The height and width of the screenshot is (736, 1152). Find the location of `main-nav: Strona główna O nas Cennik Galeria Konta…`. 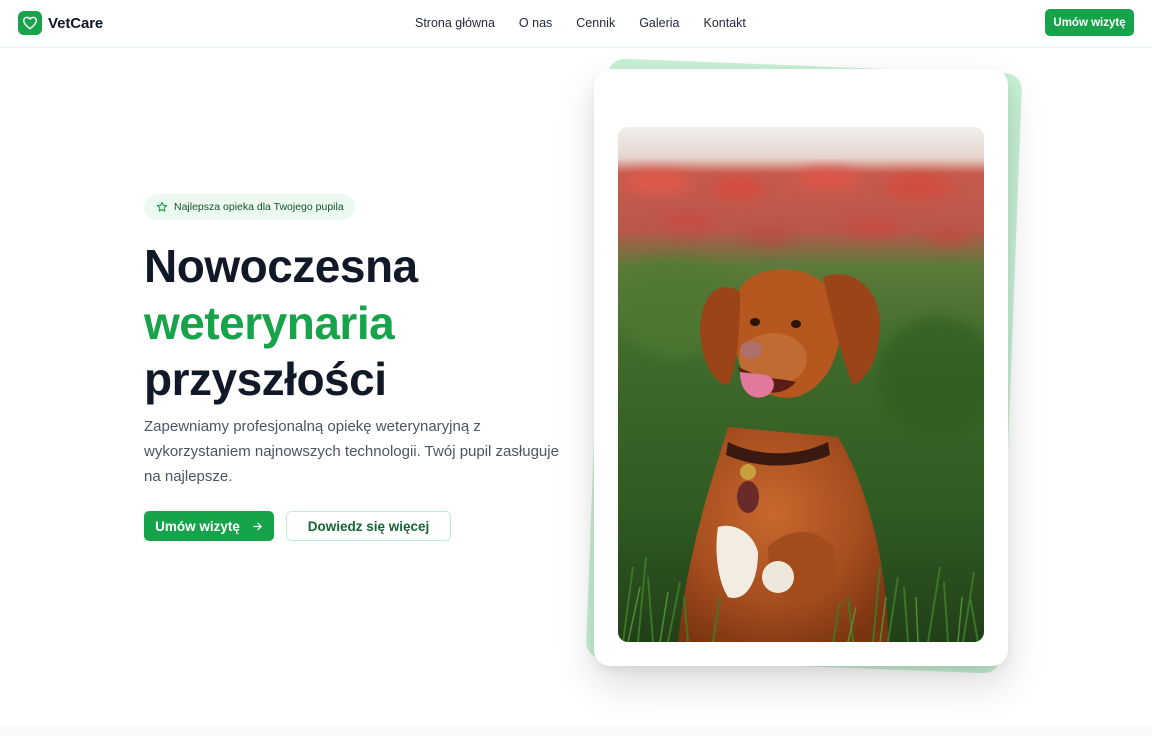

main-nav: Strona główna O nas Cennik Galeria Konta… is located at coordinates (580, 23).